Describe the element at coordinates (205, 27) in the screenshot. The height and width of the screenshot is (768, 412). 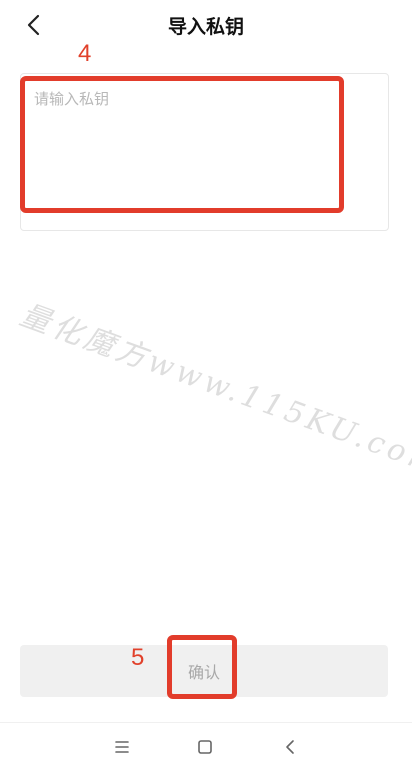
I see `page-title: 导入私钥` at that location.